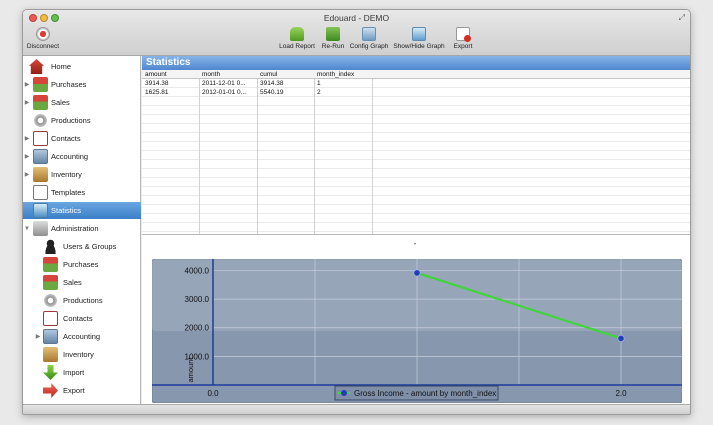  Describe the element at coordinates (43, 46) in the screenshot. I see `disconnect-label: Disconnect` at that location.